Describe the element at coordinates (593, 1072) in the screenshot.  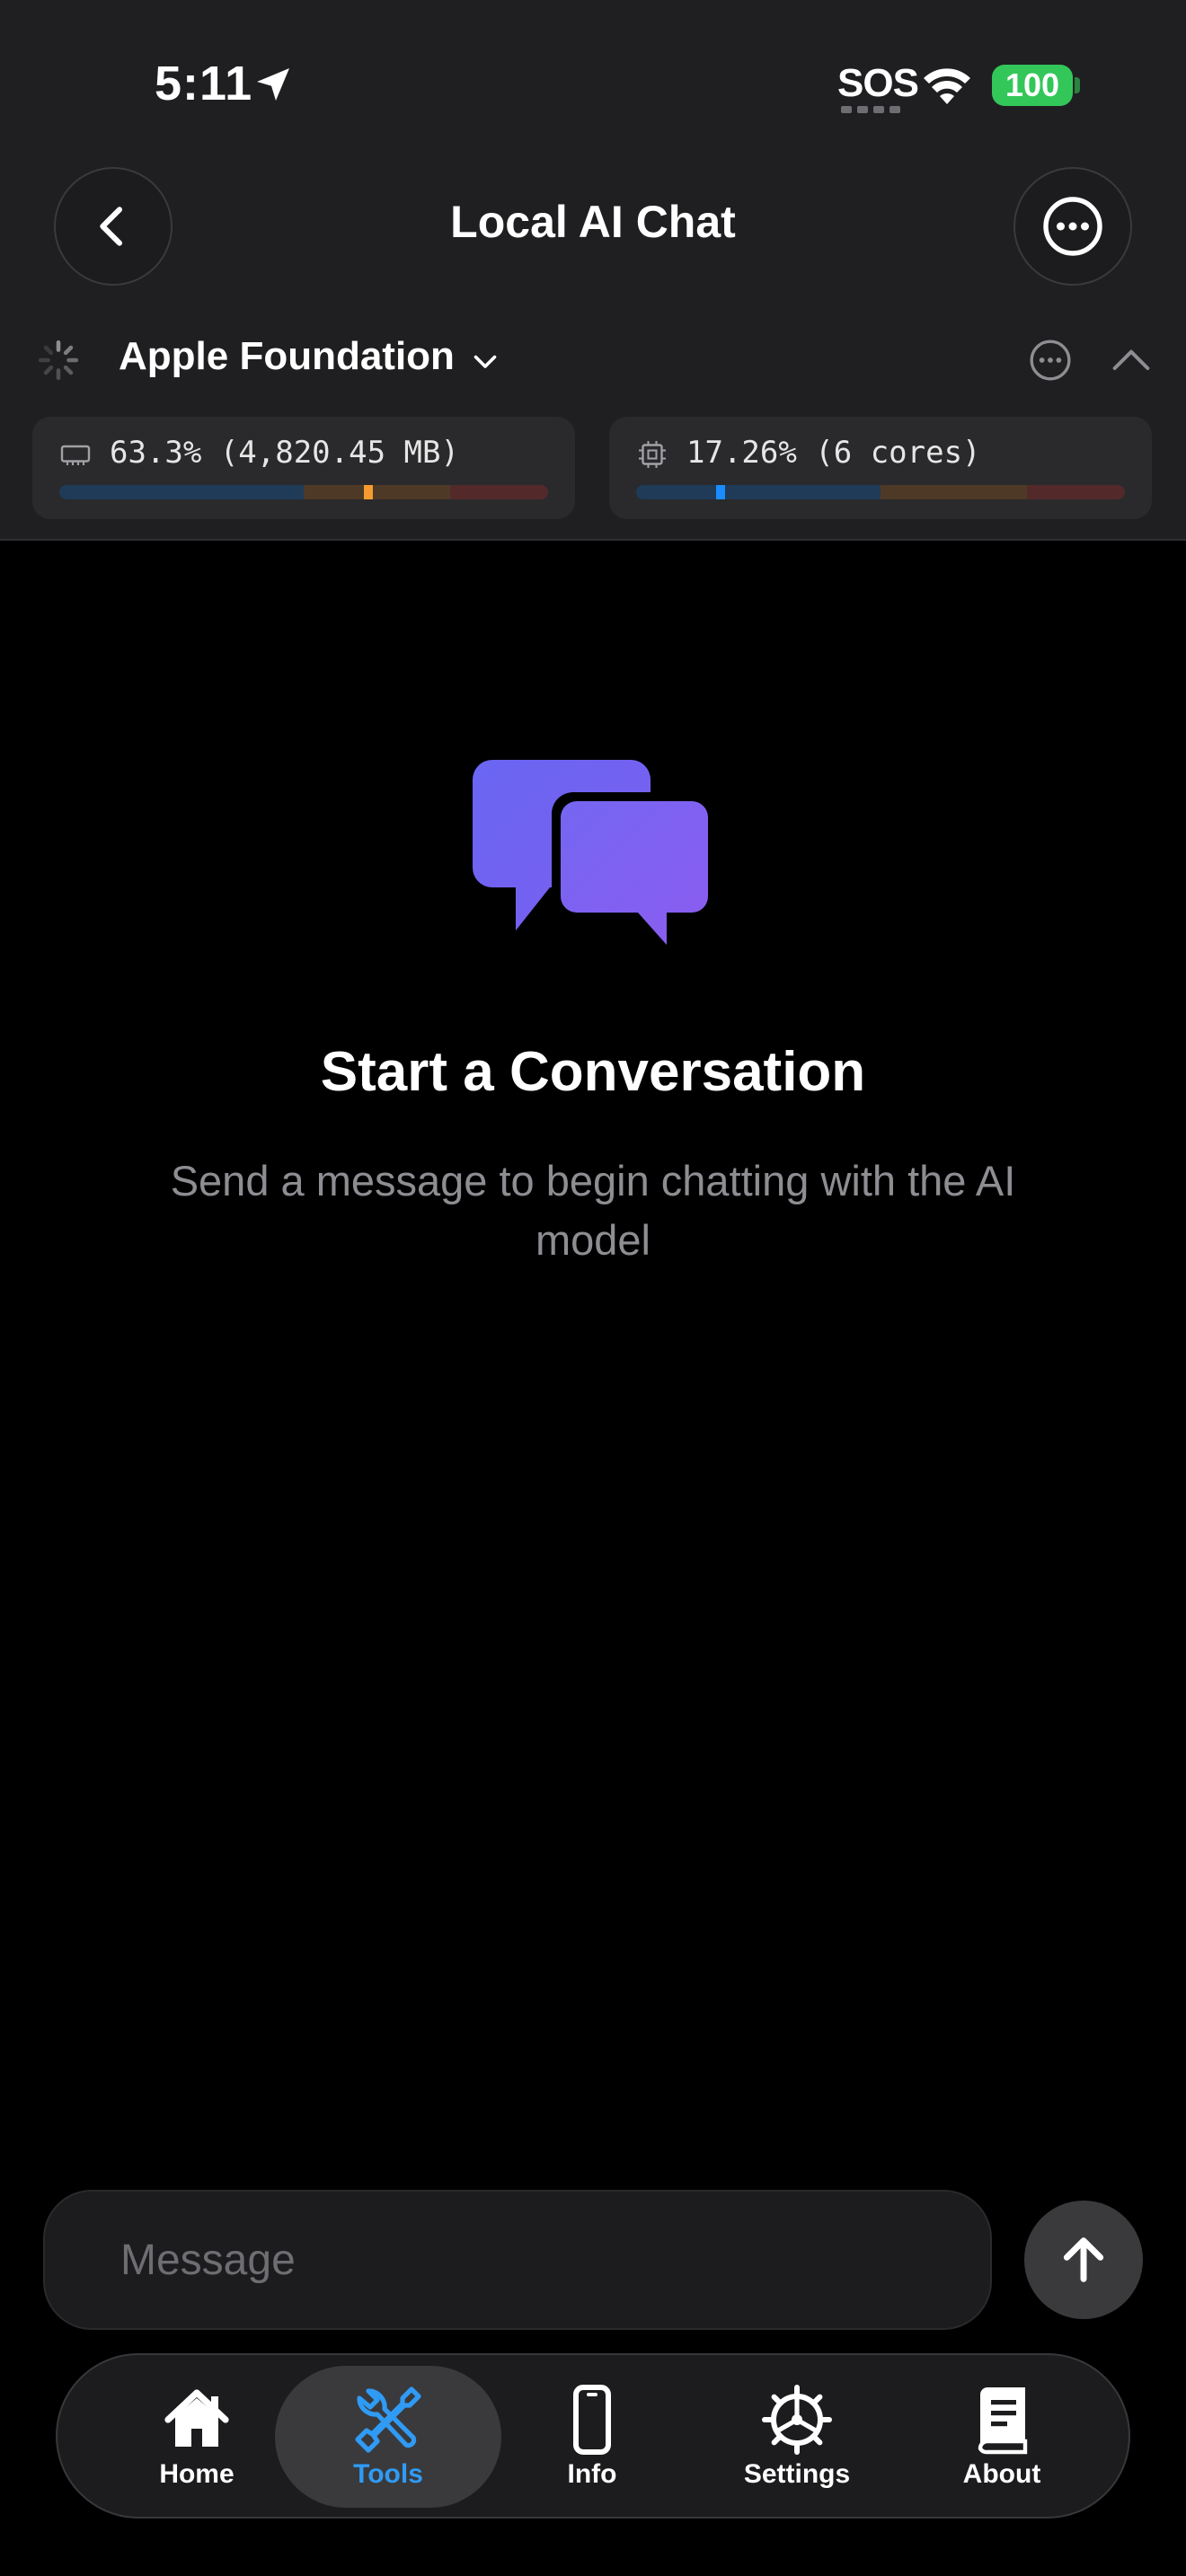
I see `empty-state-title: Start a Conversation` at that location.